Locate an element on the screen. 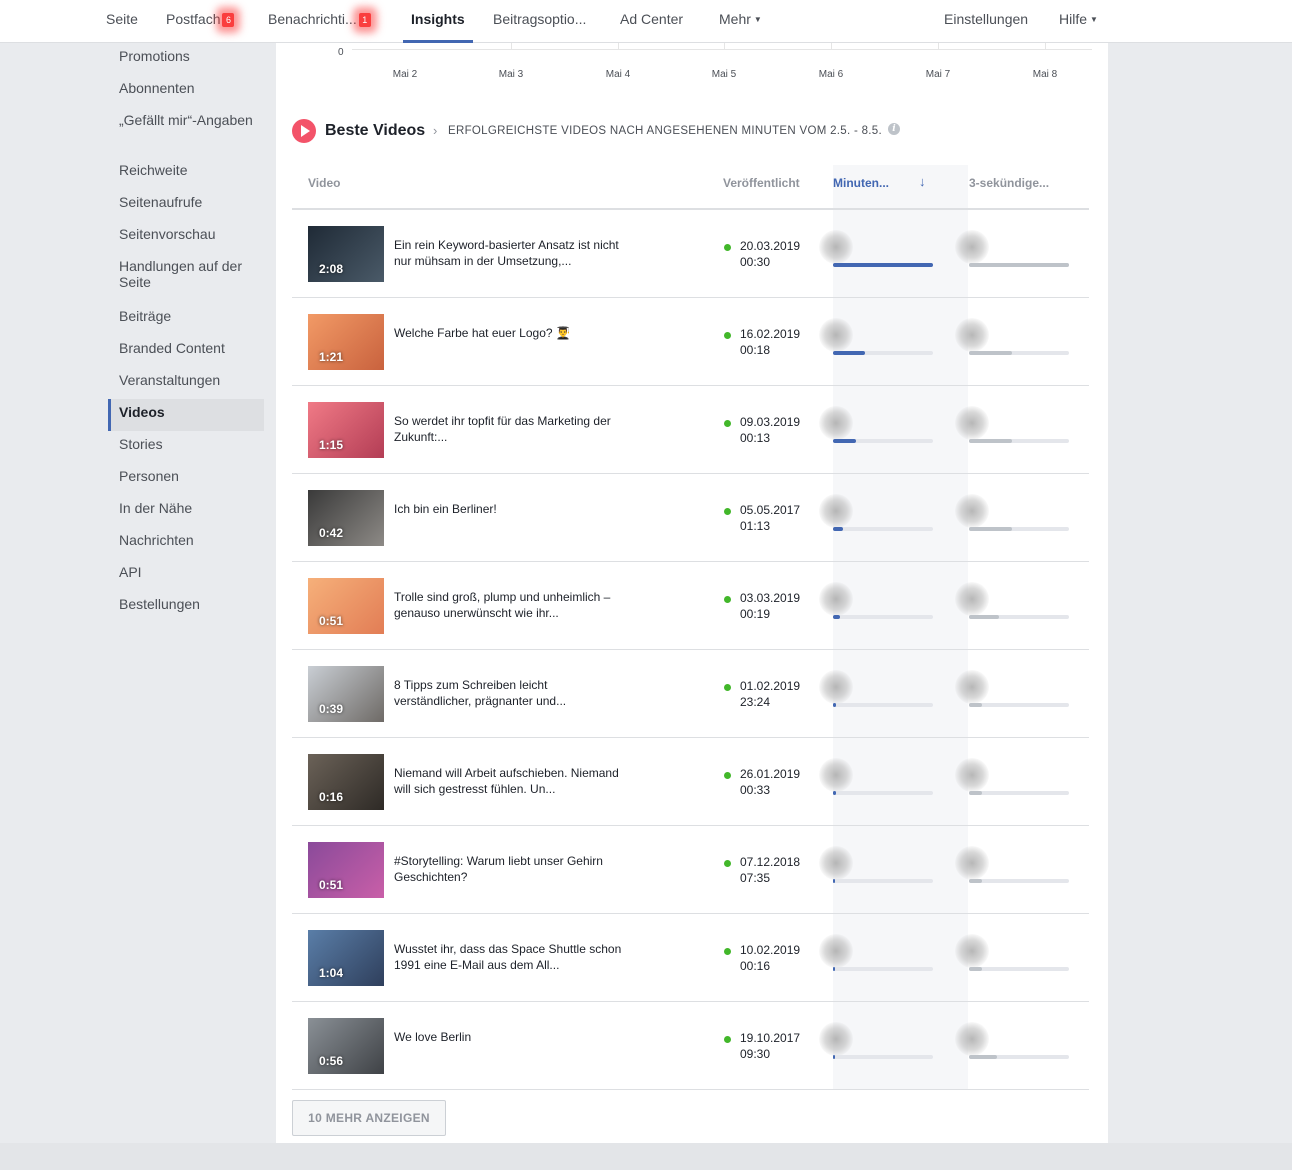  notification-badge: 1 is located at coordinates (364, 20).